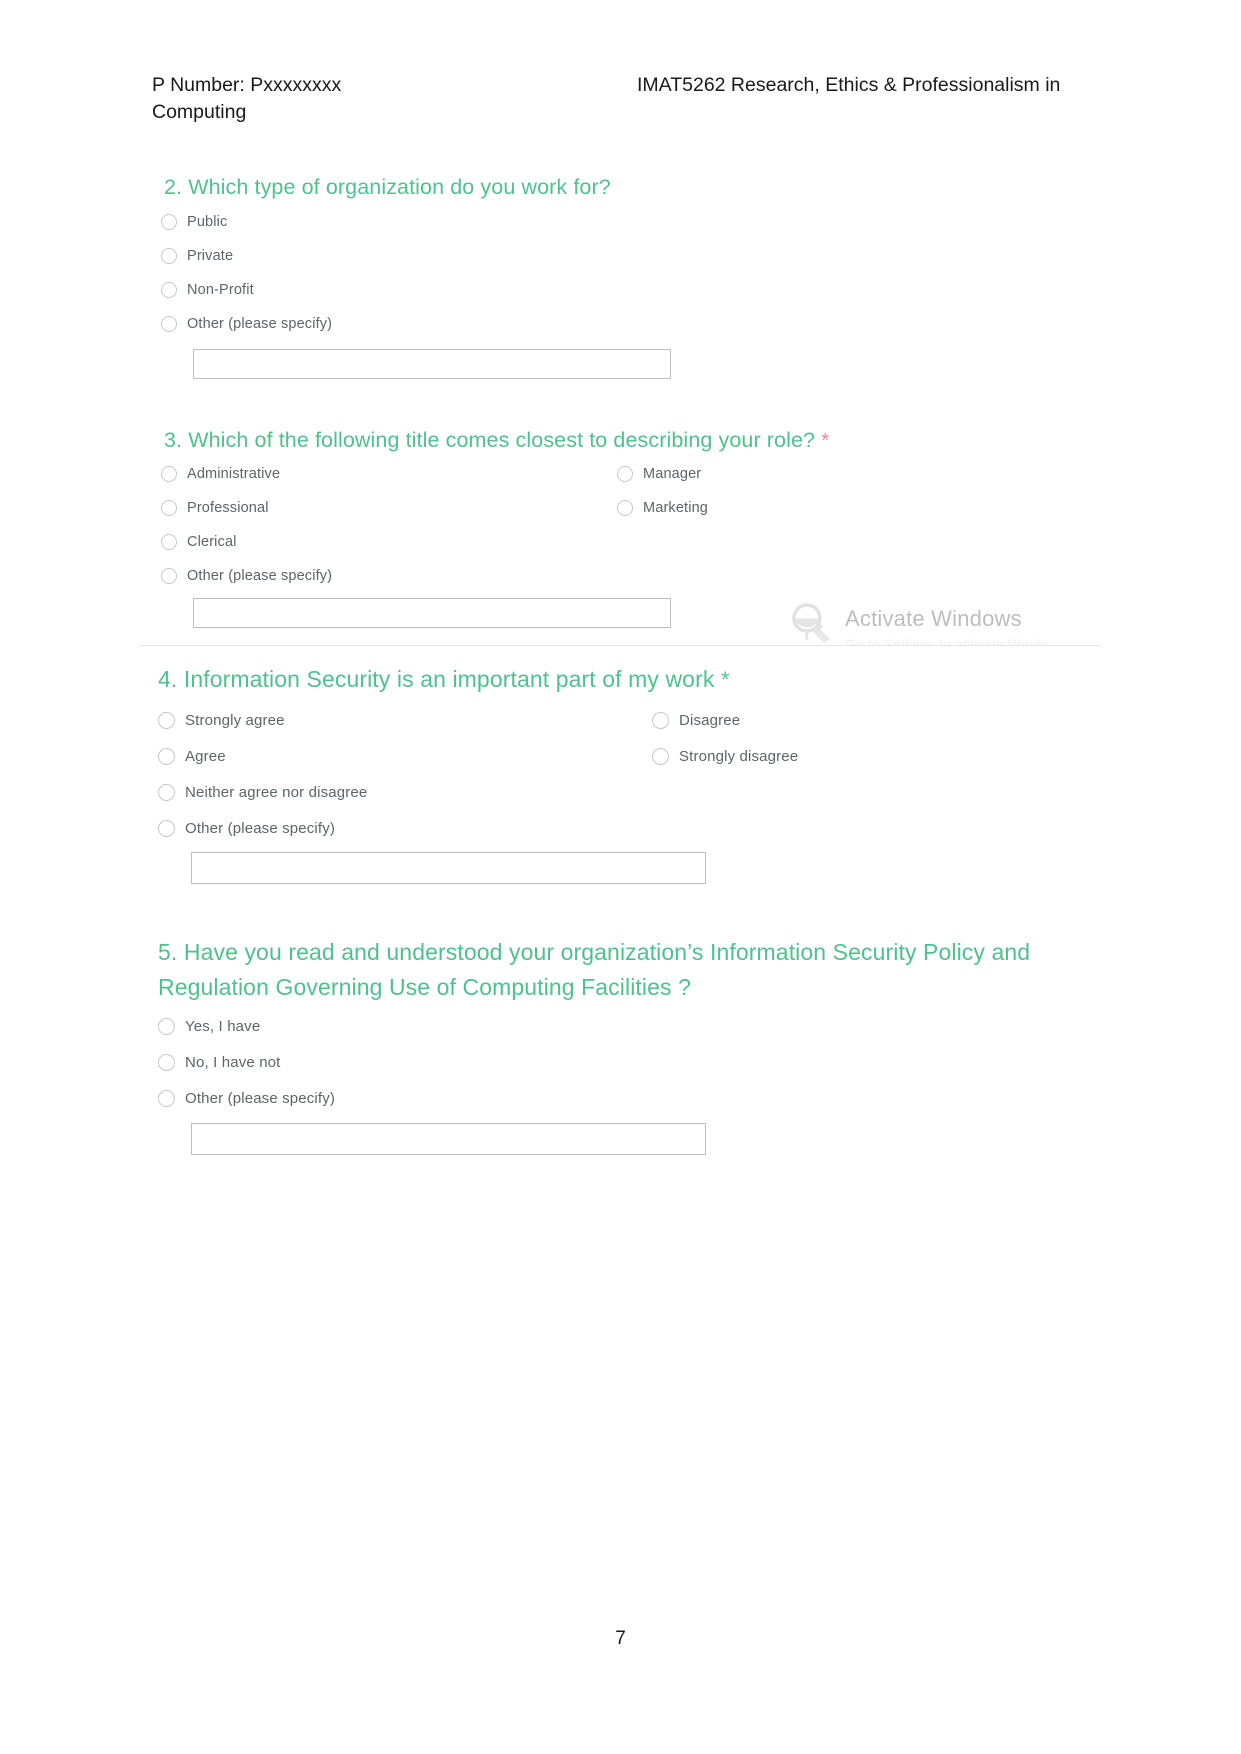 This screenshot has height=1754, width=1241. I want to click on watermark-title: Activate Windows, so click(933, 618).